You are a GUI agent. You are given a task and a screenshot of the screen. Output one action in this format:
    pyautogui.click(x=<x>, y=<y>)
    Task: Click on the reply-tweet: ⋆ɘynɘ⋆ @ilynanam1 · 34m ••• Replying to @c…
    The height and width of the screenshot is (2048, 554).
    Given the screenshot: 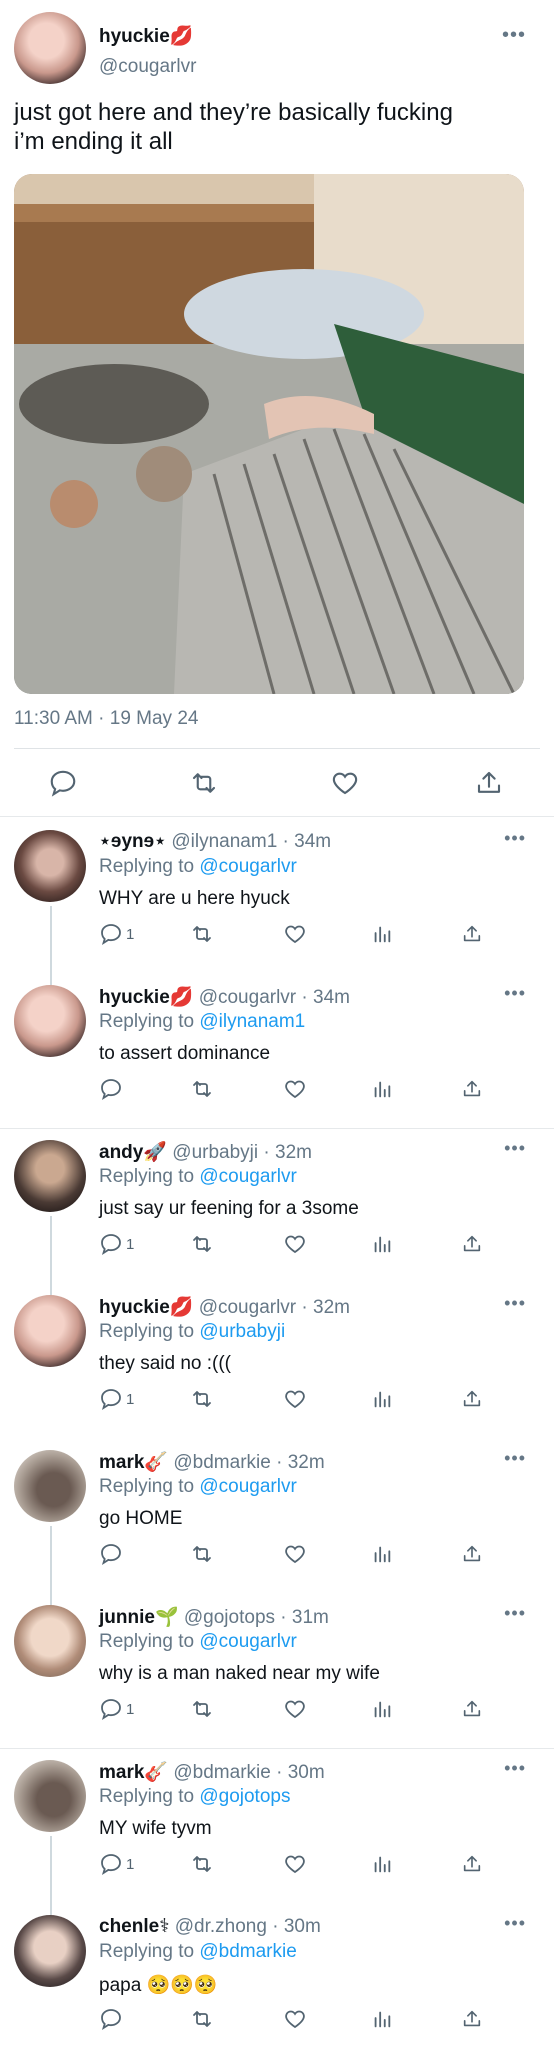 What is the action you would take?
    pyautogui.click(x=277, y=905)
    